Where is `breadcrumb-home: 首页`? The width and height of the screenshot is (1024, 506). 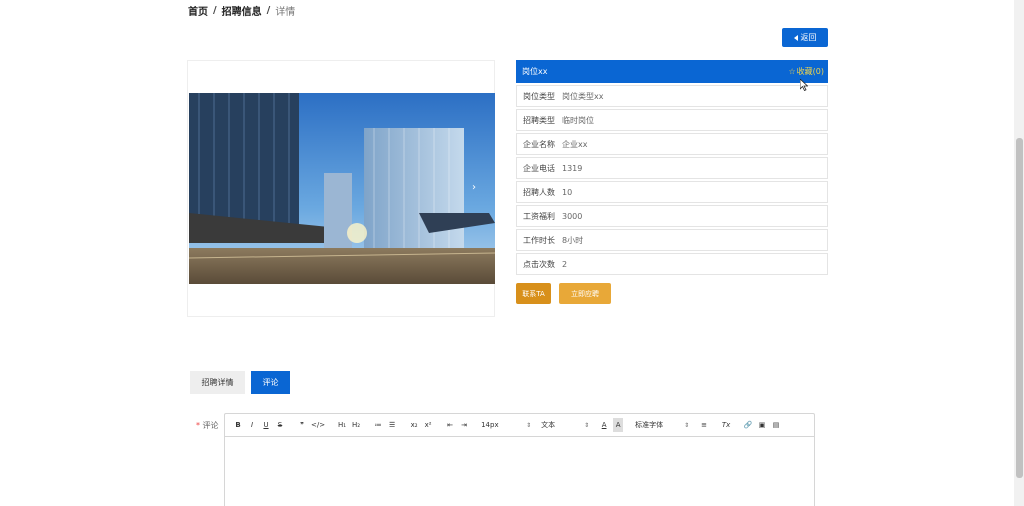
breadcrumb-home: 首页 is located at coordinates (198, 10).